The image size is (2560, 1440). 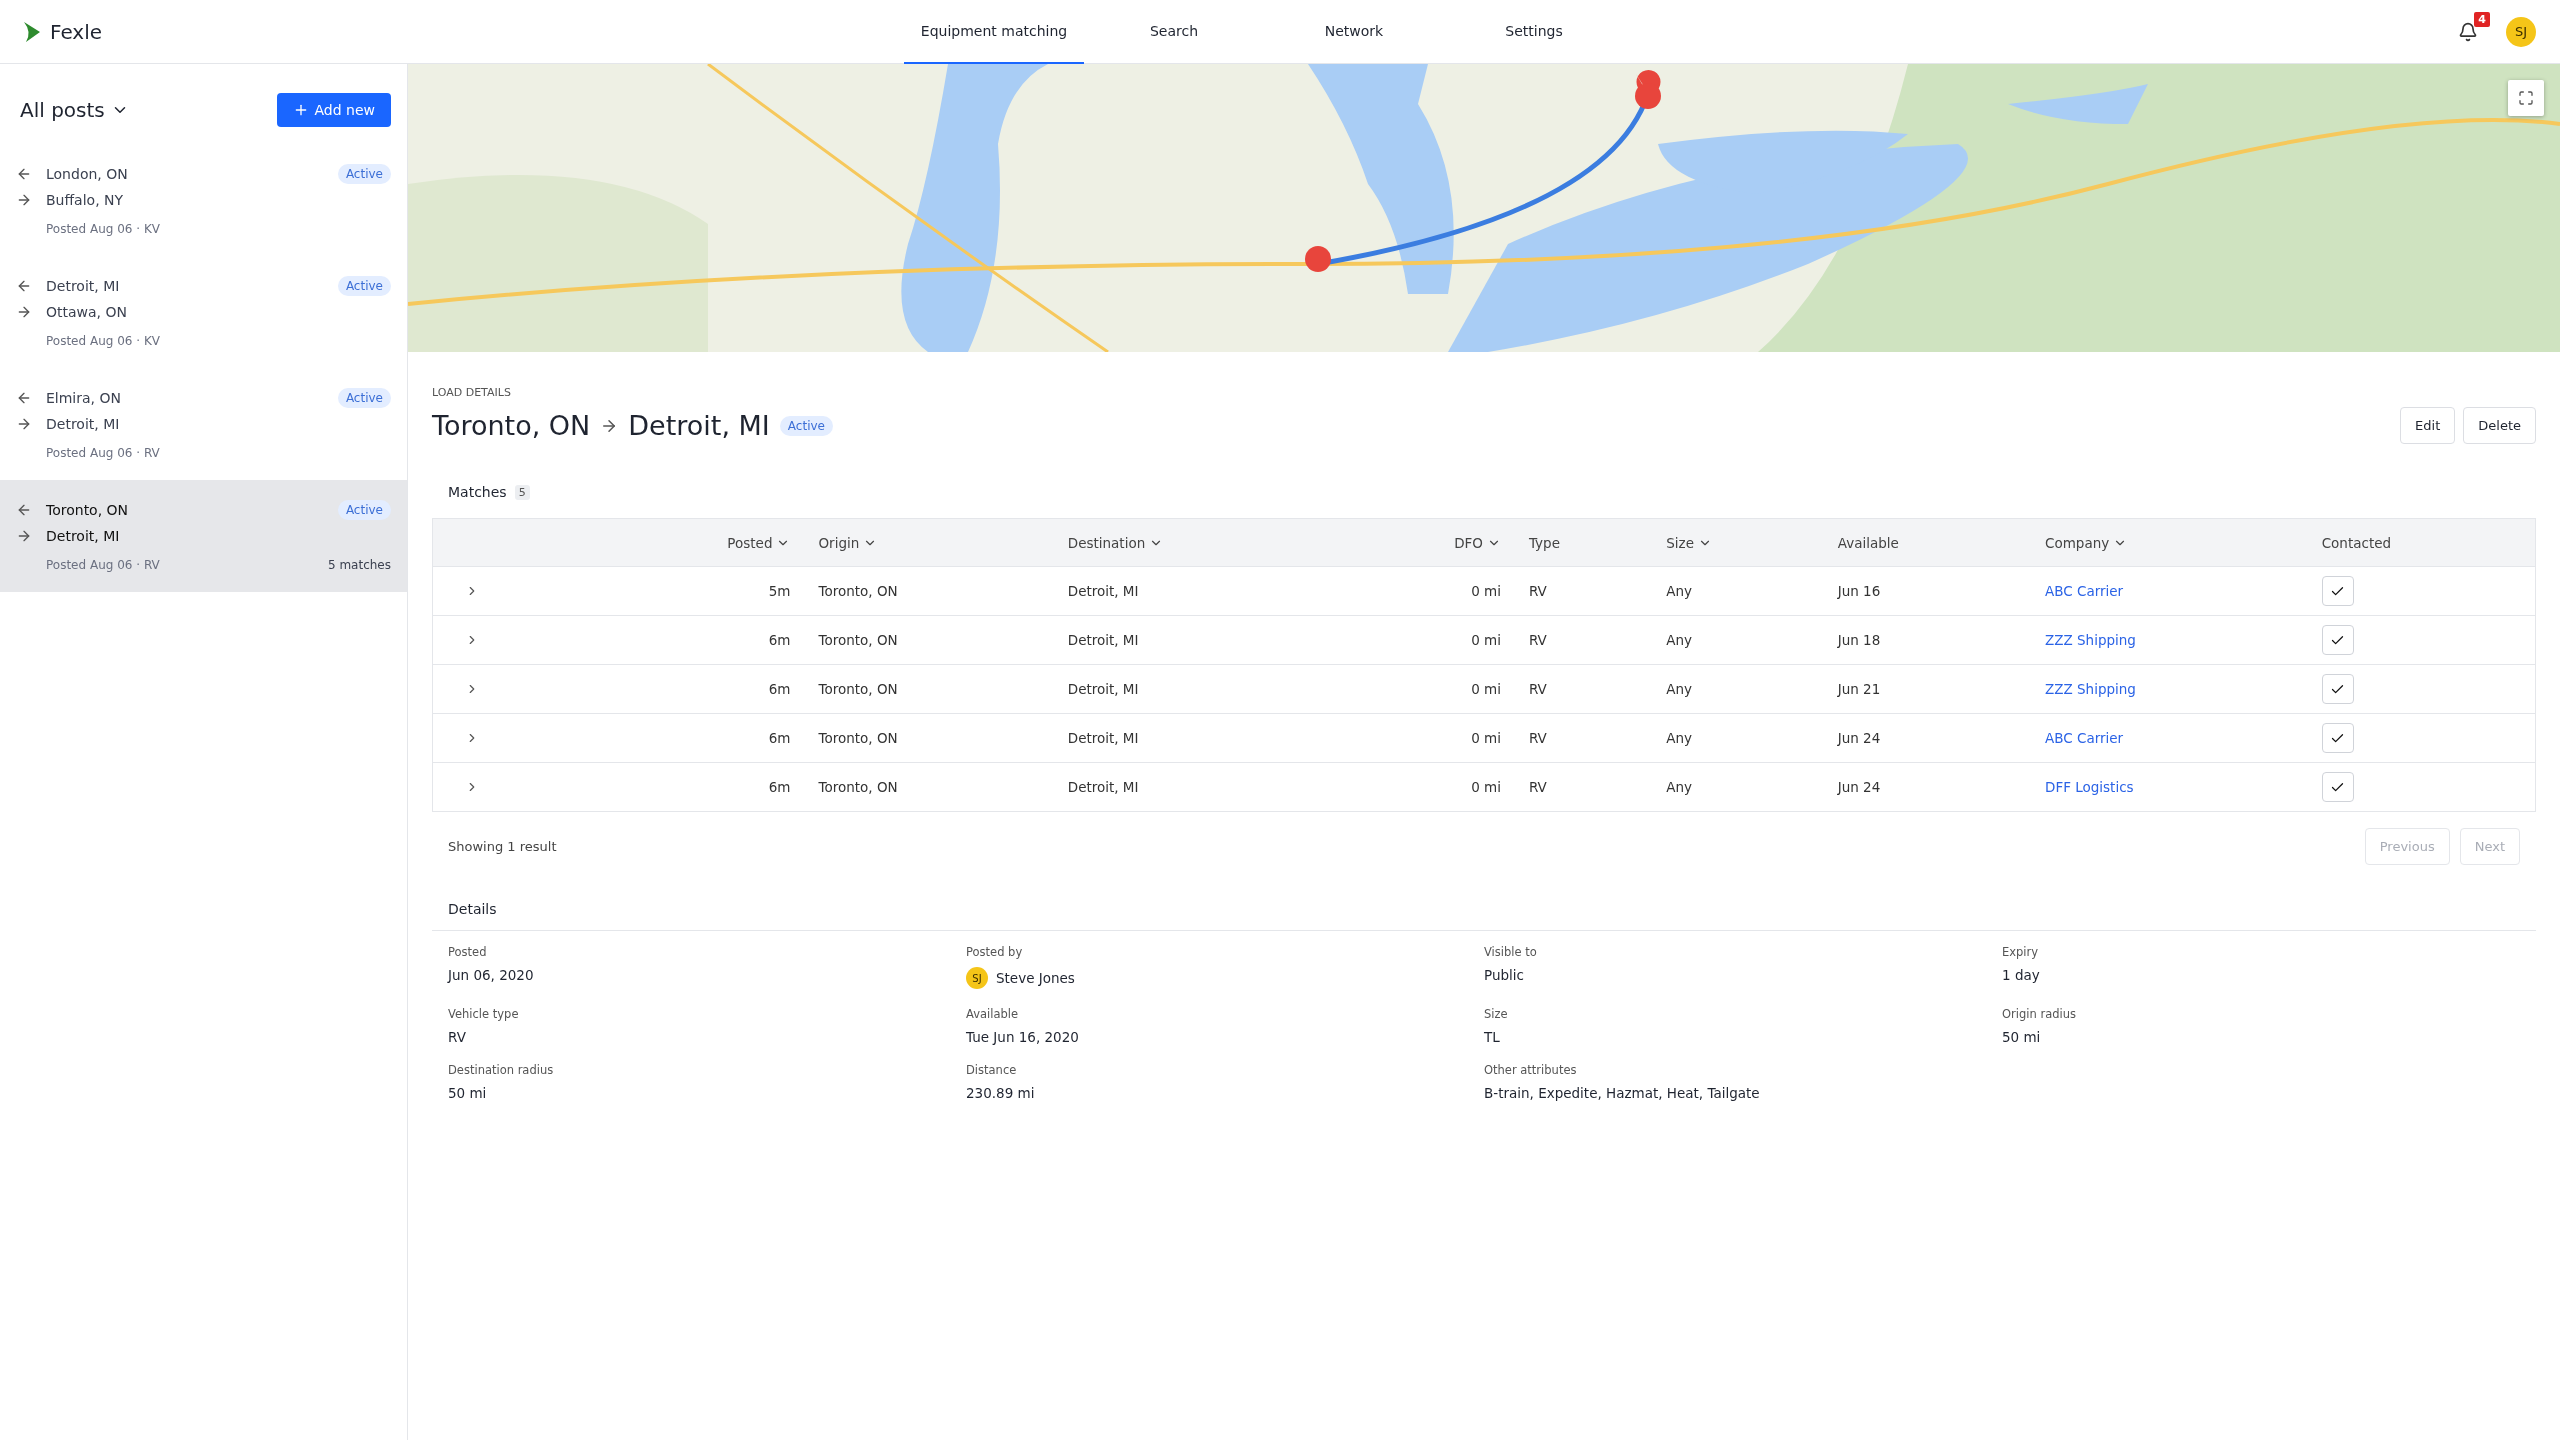 What do you see at coordinates (333, 110) in the screenshot?
I see `add-new-button: Add new` at bounding box center [333, 110].